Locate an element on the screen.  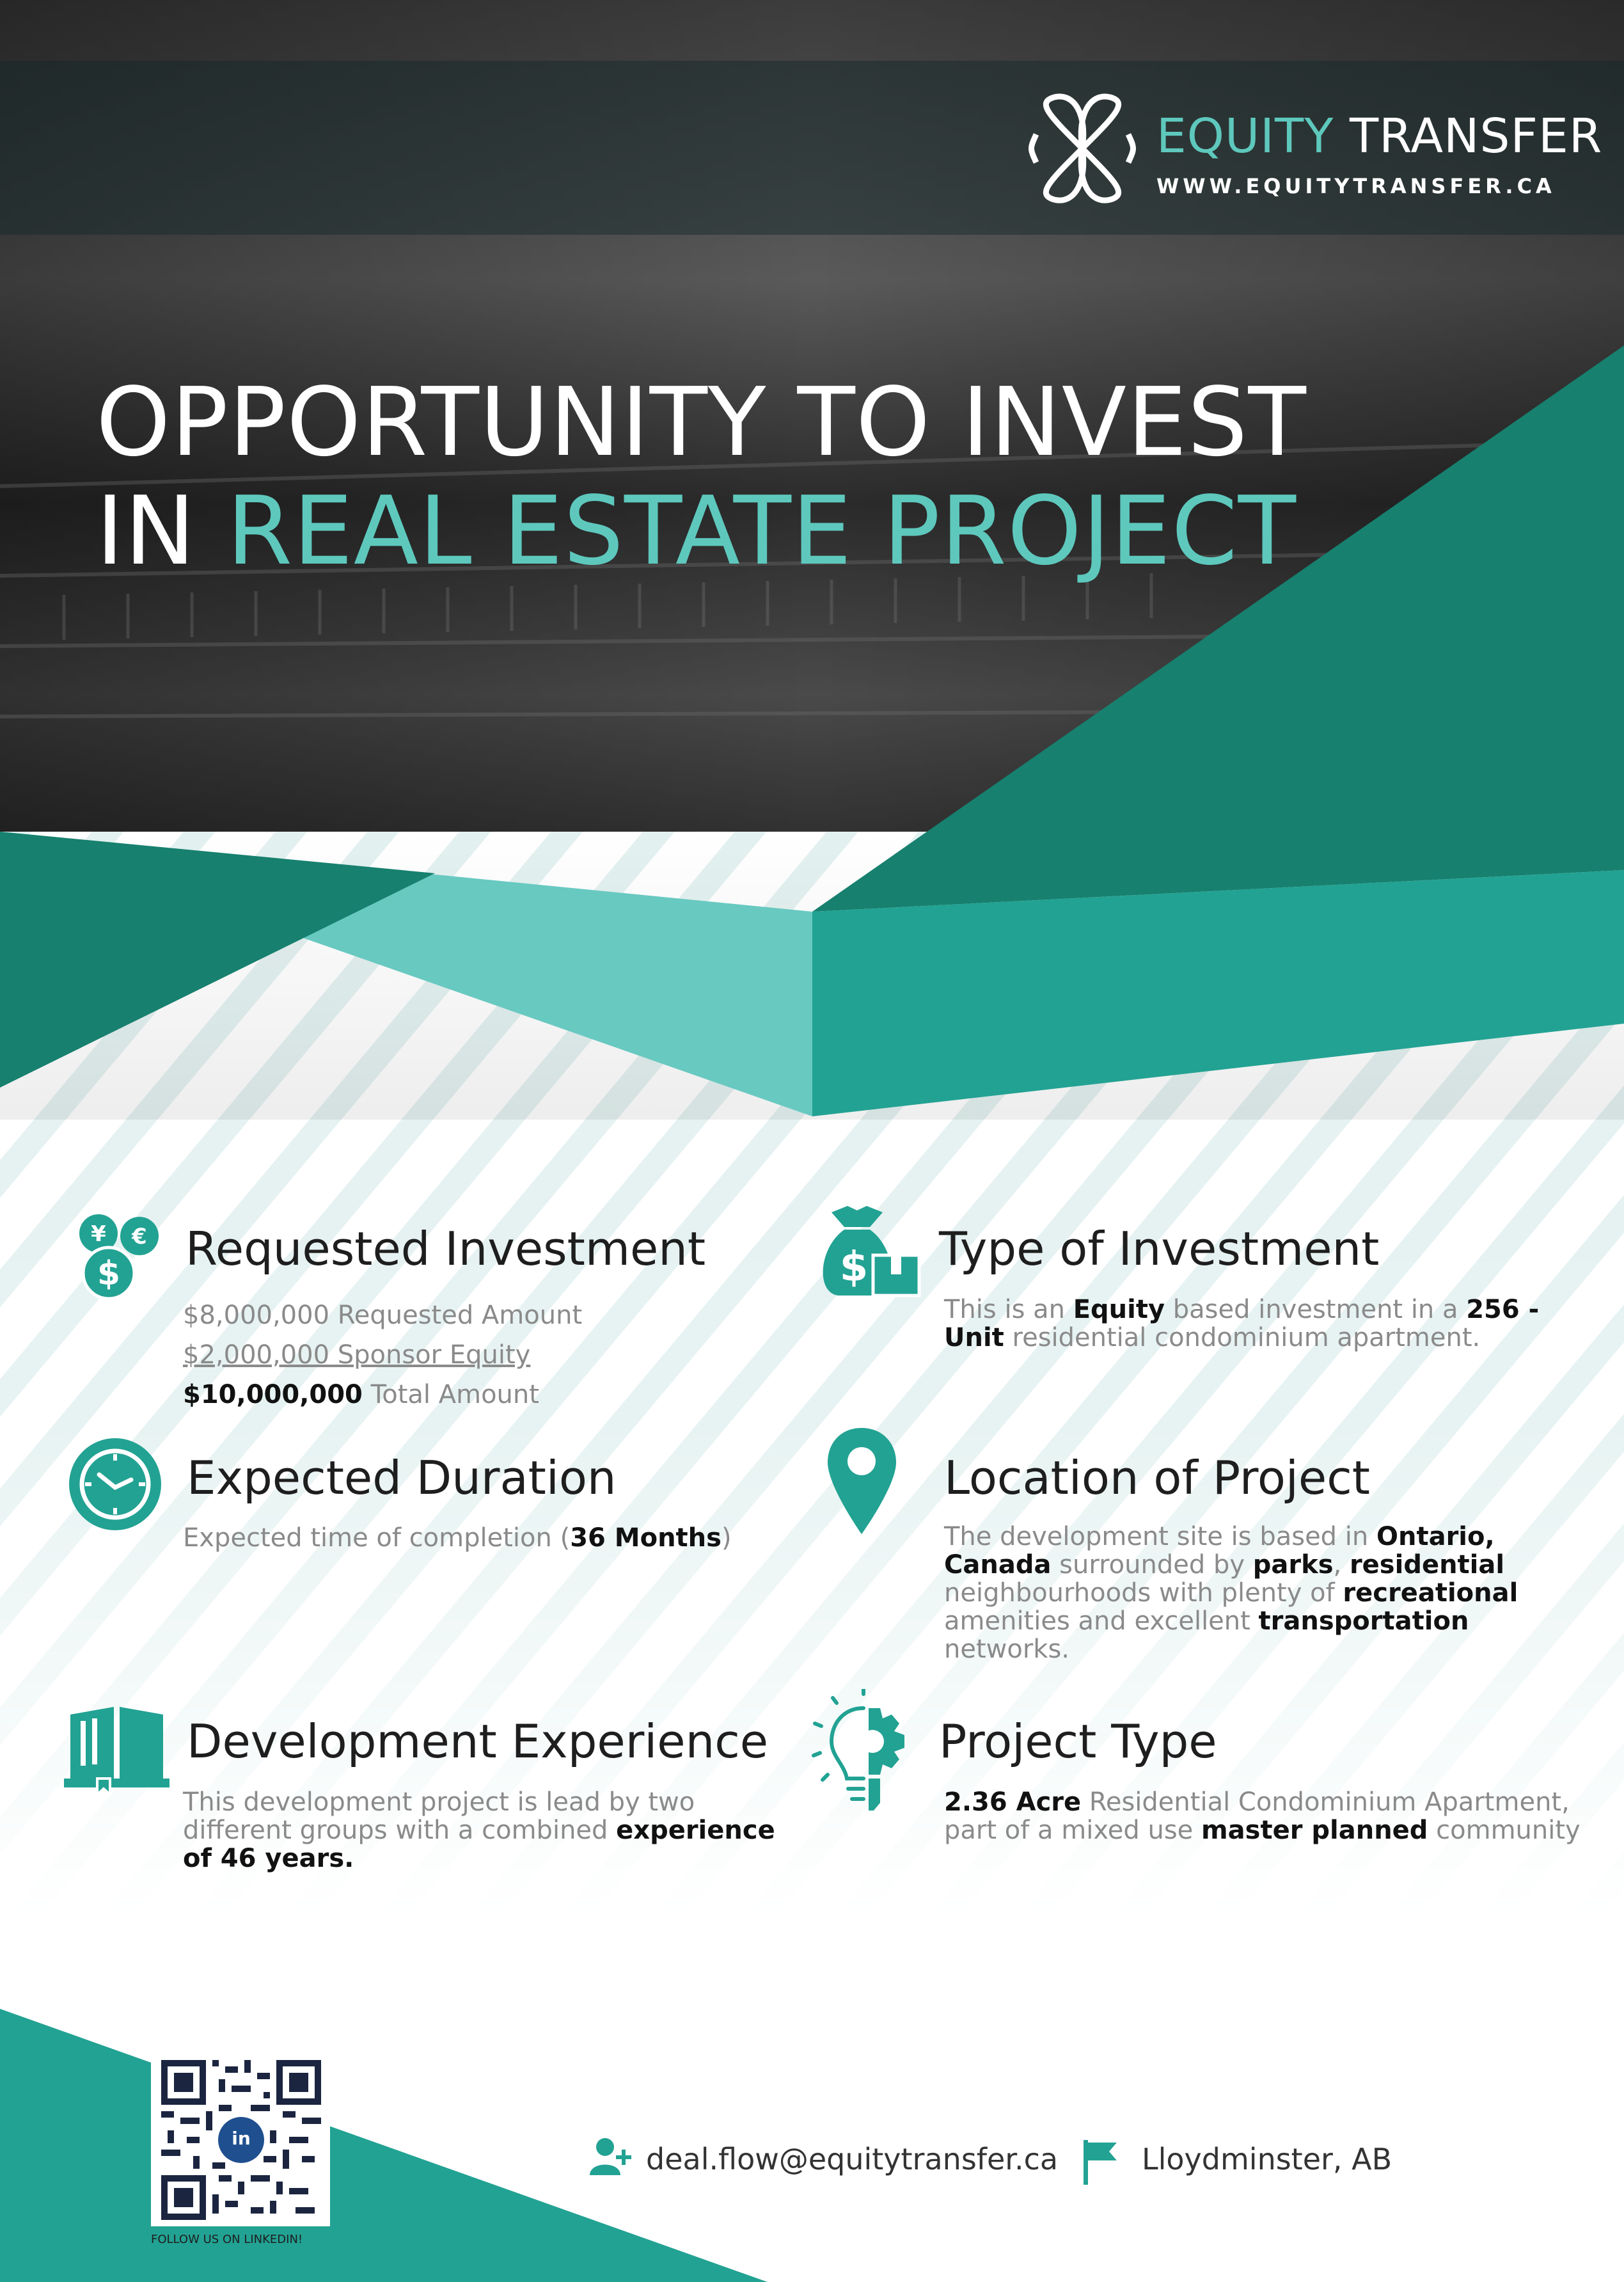
contact-email: deal.flow@equitytransfer.ca is located at coordinates (852, 2159).